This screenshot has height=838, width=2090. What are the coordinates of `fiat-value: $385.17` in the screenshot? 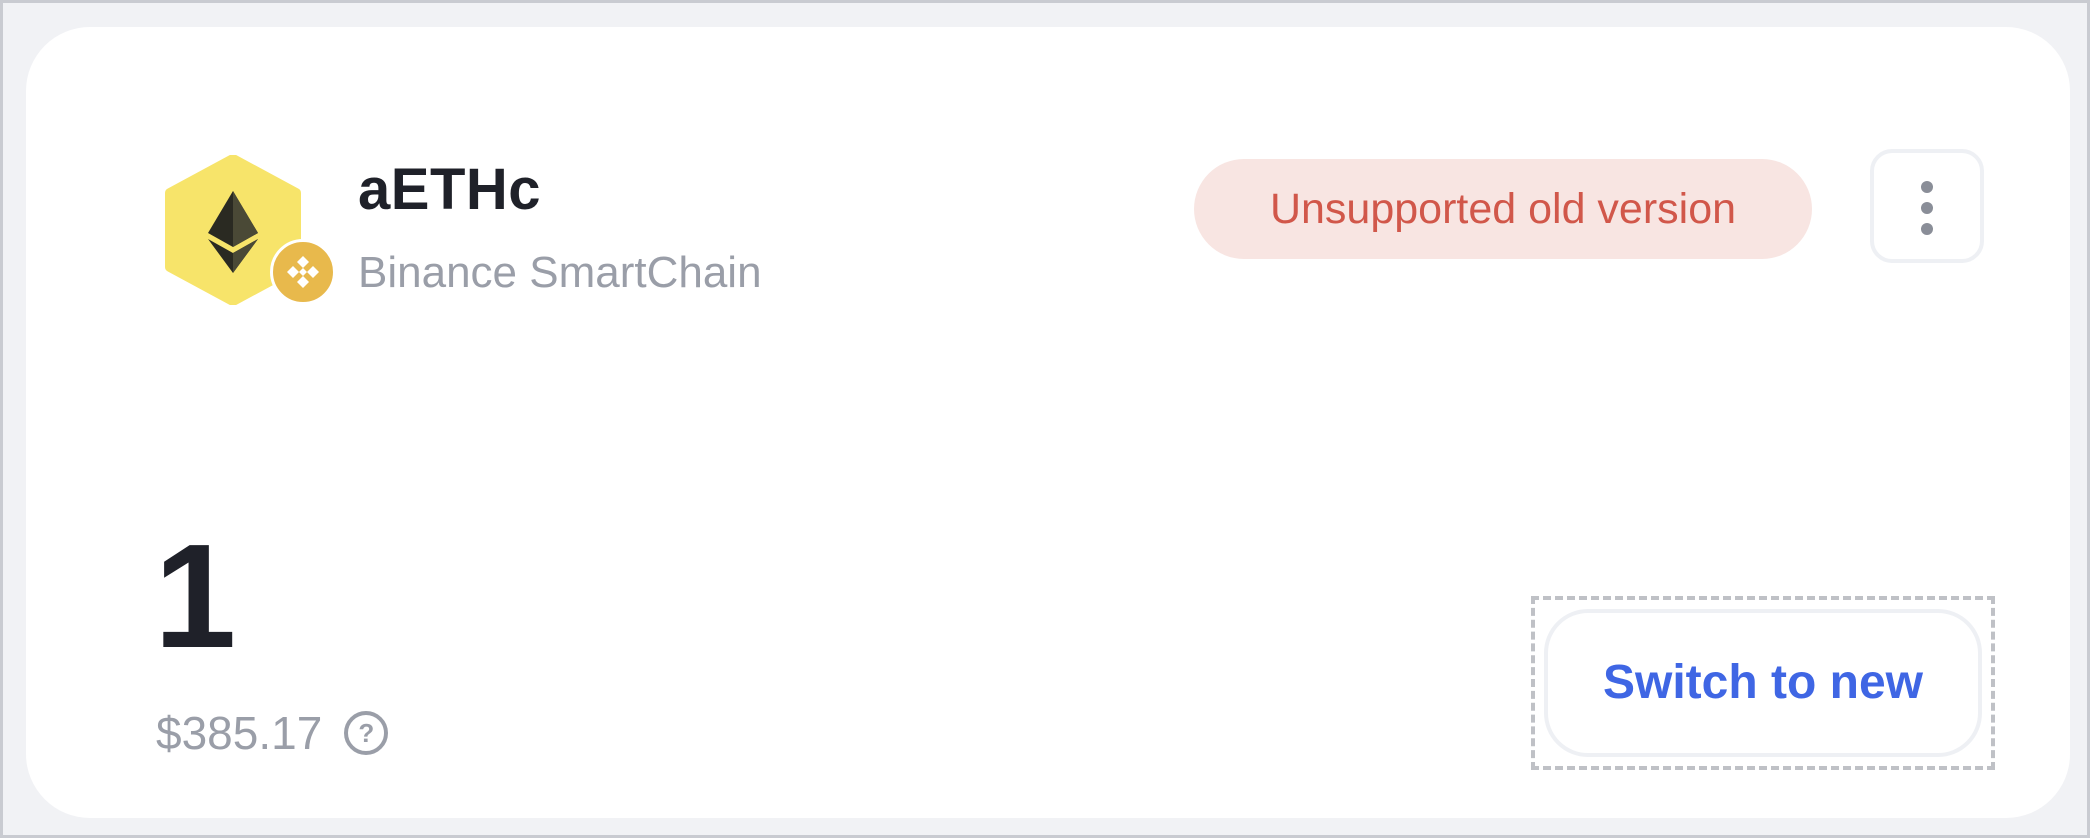 It's located at (239, 733).